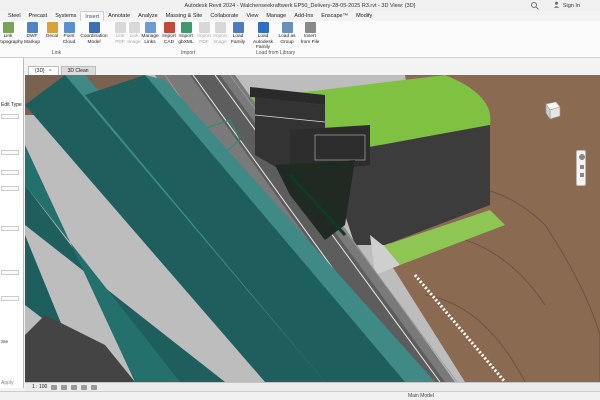 This screenshot has height=400, width=600. I want to click on group-icon, so click(287, 27).